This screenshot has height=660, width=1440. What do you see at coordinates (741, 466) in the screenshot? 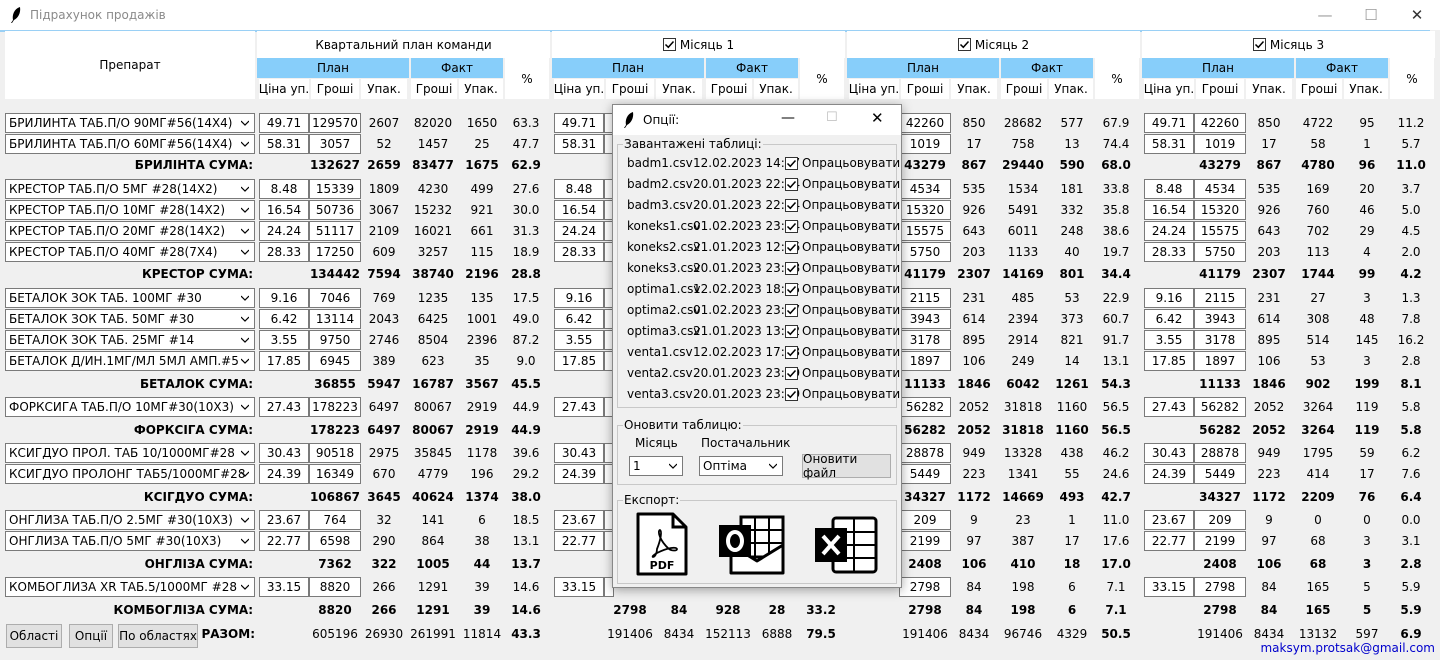
I see `supplier-select: Оптіма` at bounding box center [741, 466].